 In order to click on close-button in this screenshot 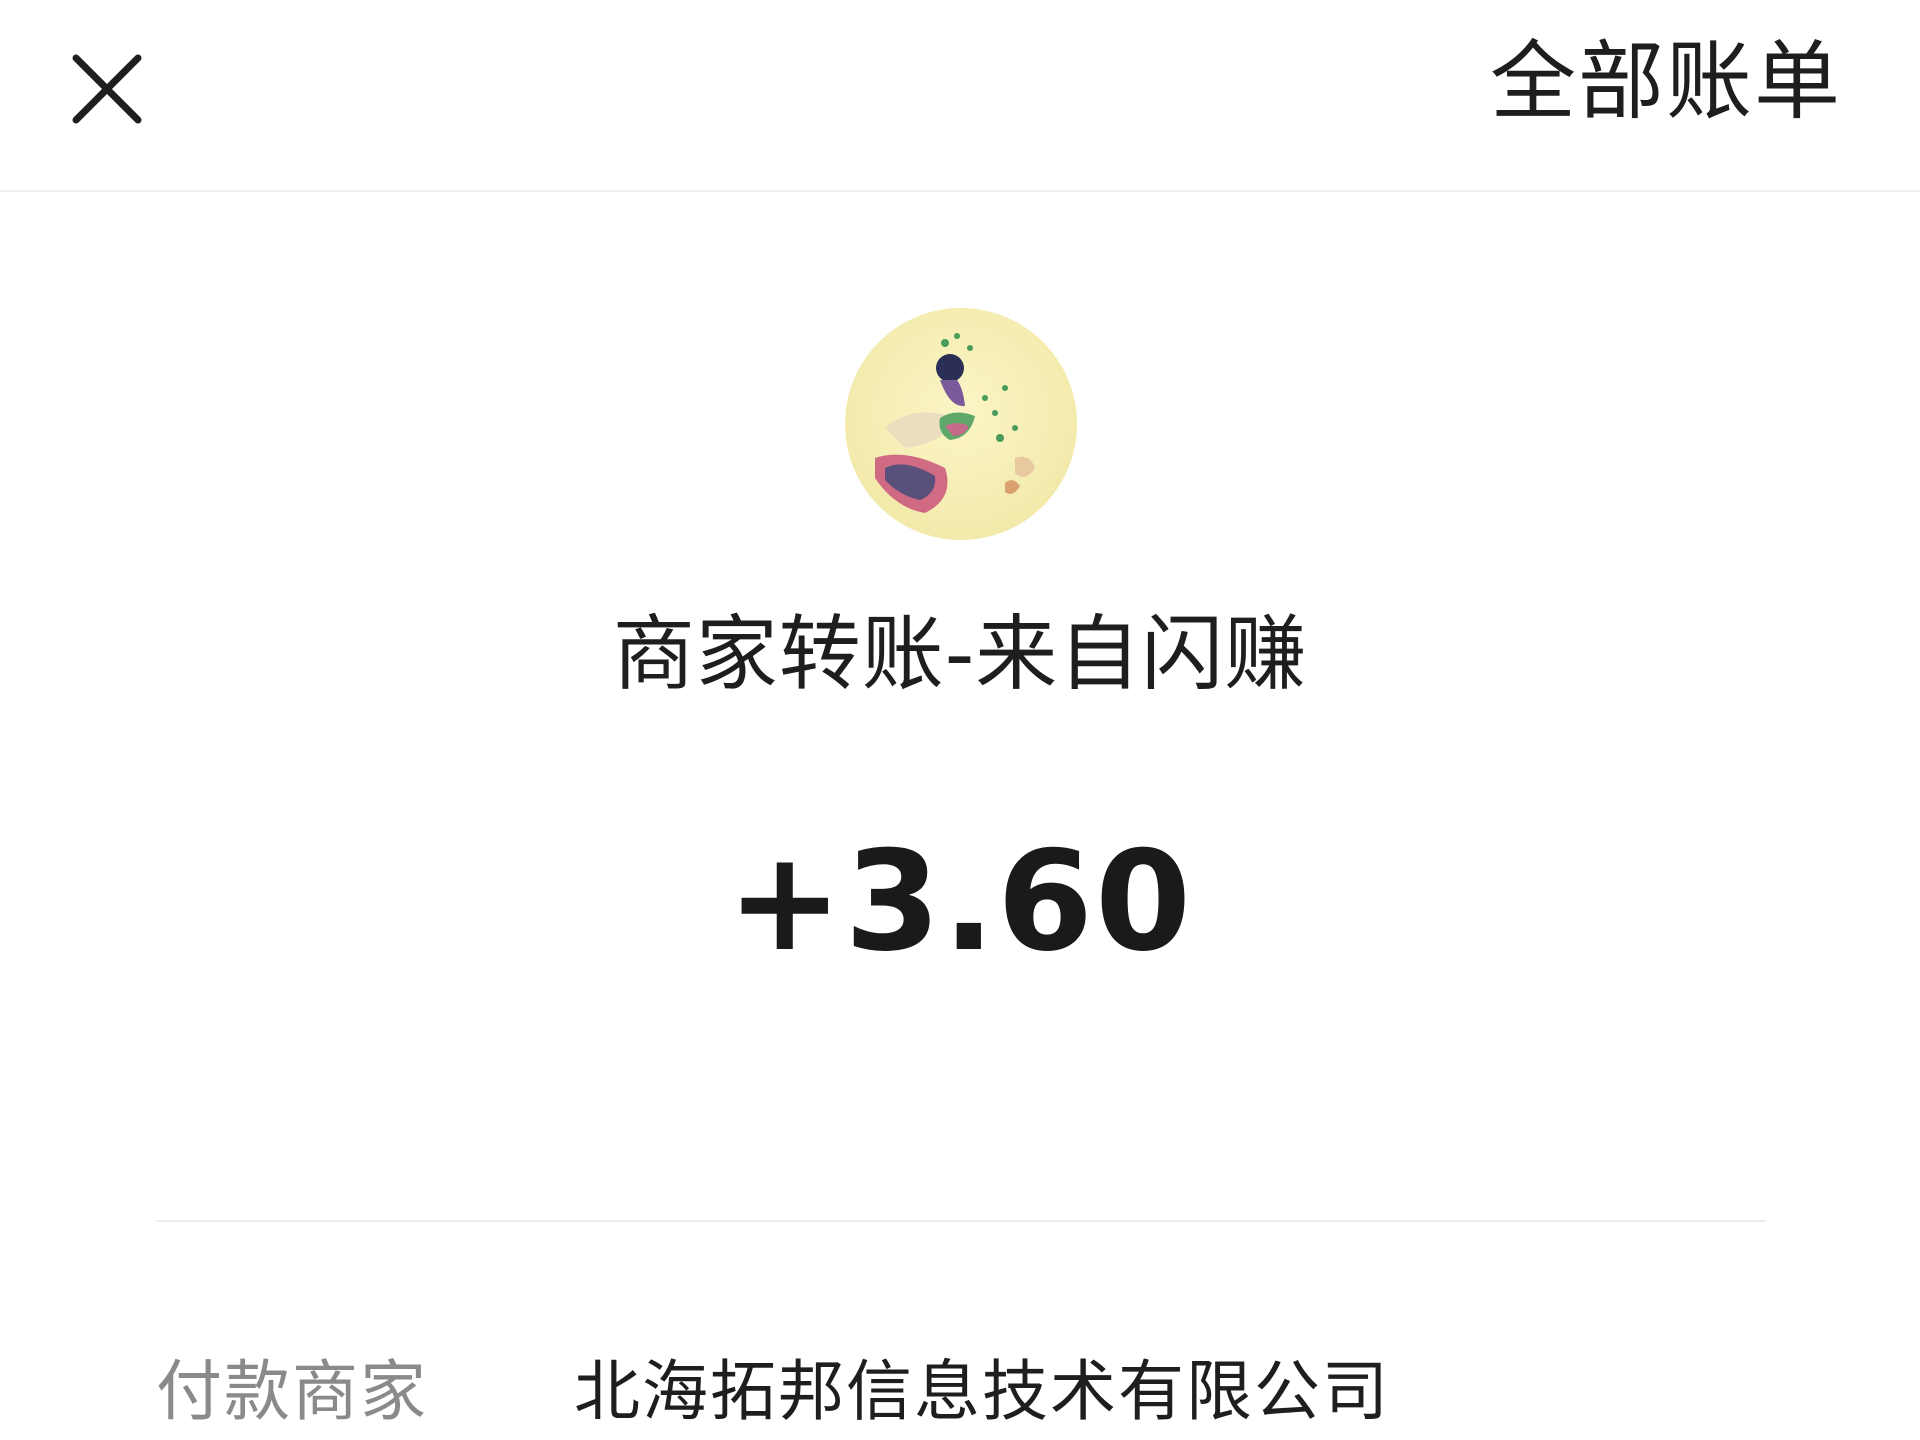, I will do `click(107, 89)`.